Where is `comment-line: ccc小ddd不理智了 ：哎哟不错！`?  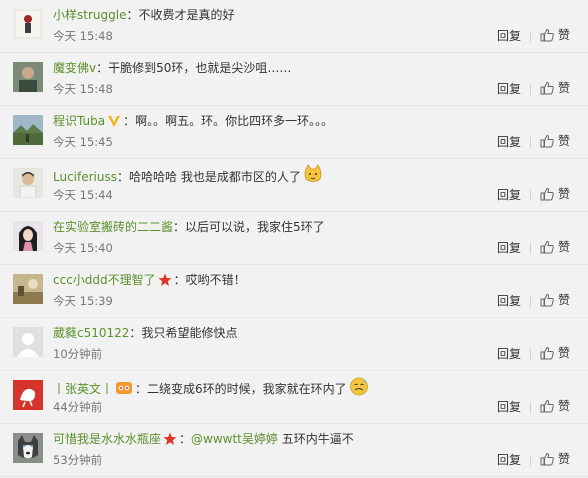 comment-line: ccc小ddd不理智了 ：哎哟不错！ is located at coordinates (303, 280).